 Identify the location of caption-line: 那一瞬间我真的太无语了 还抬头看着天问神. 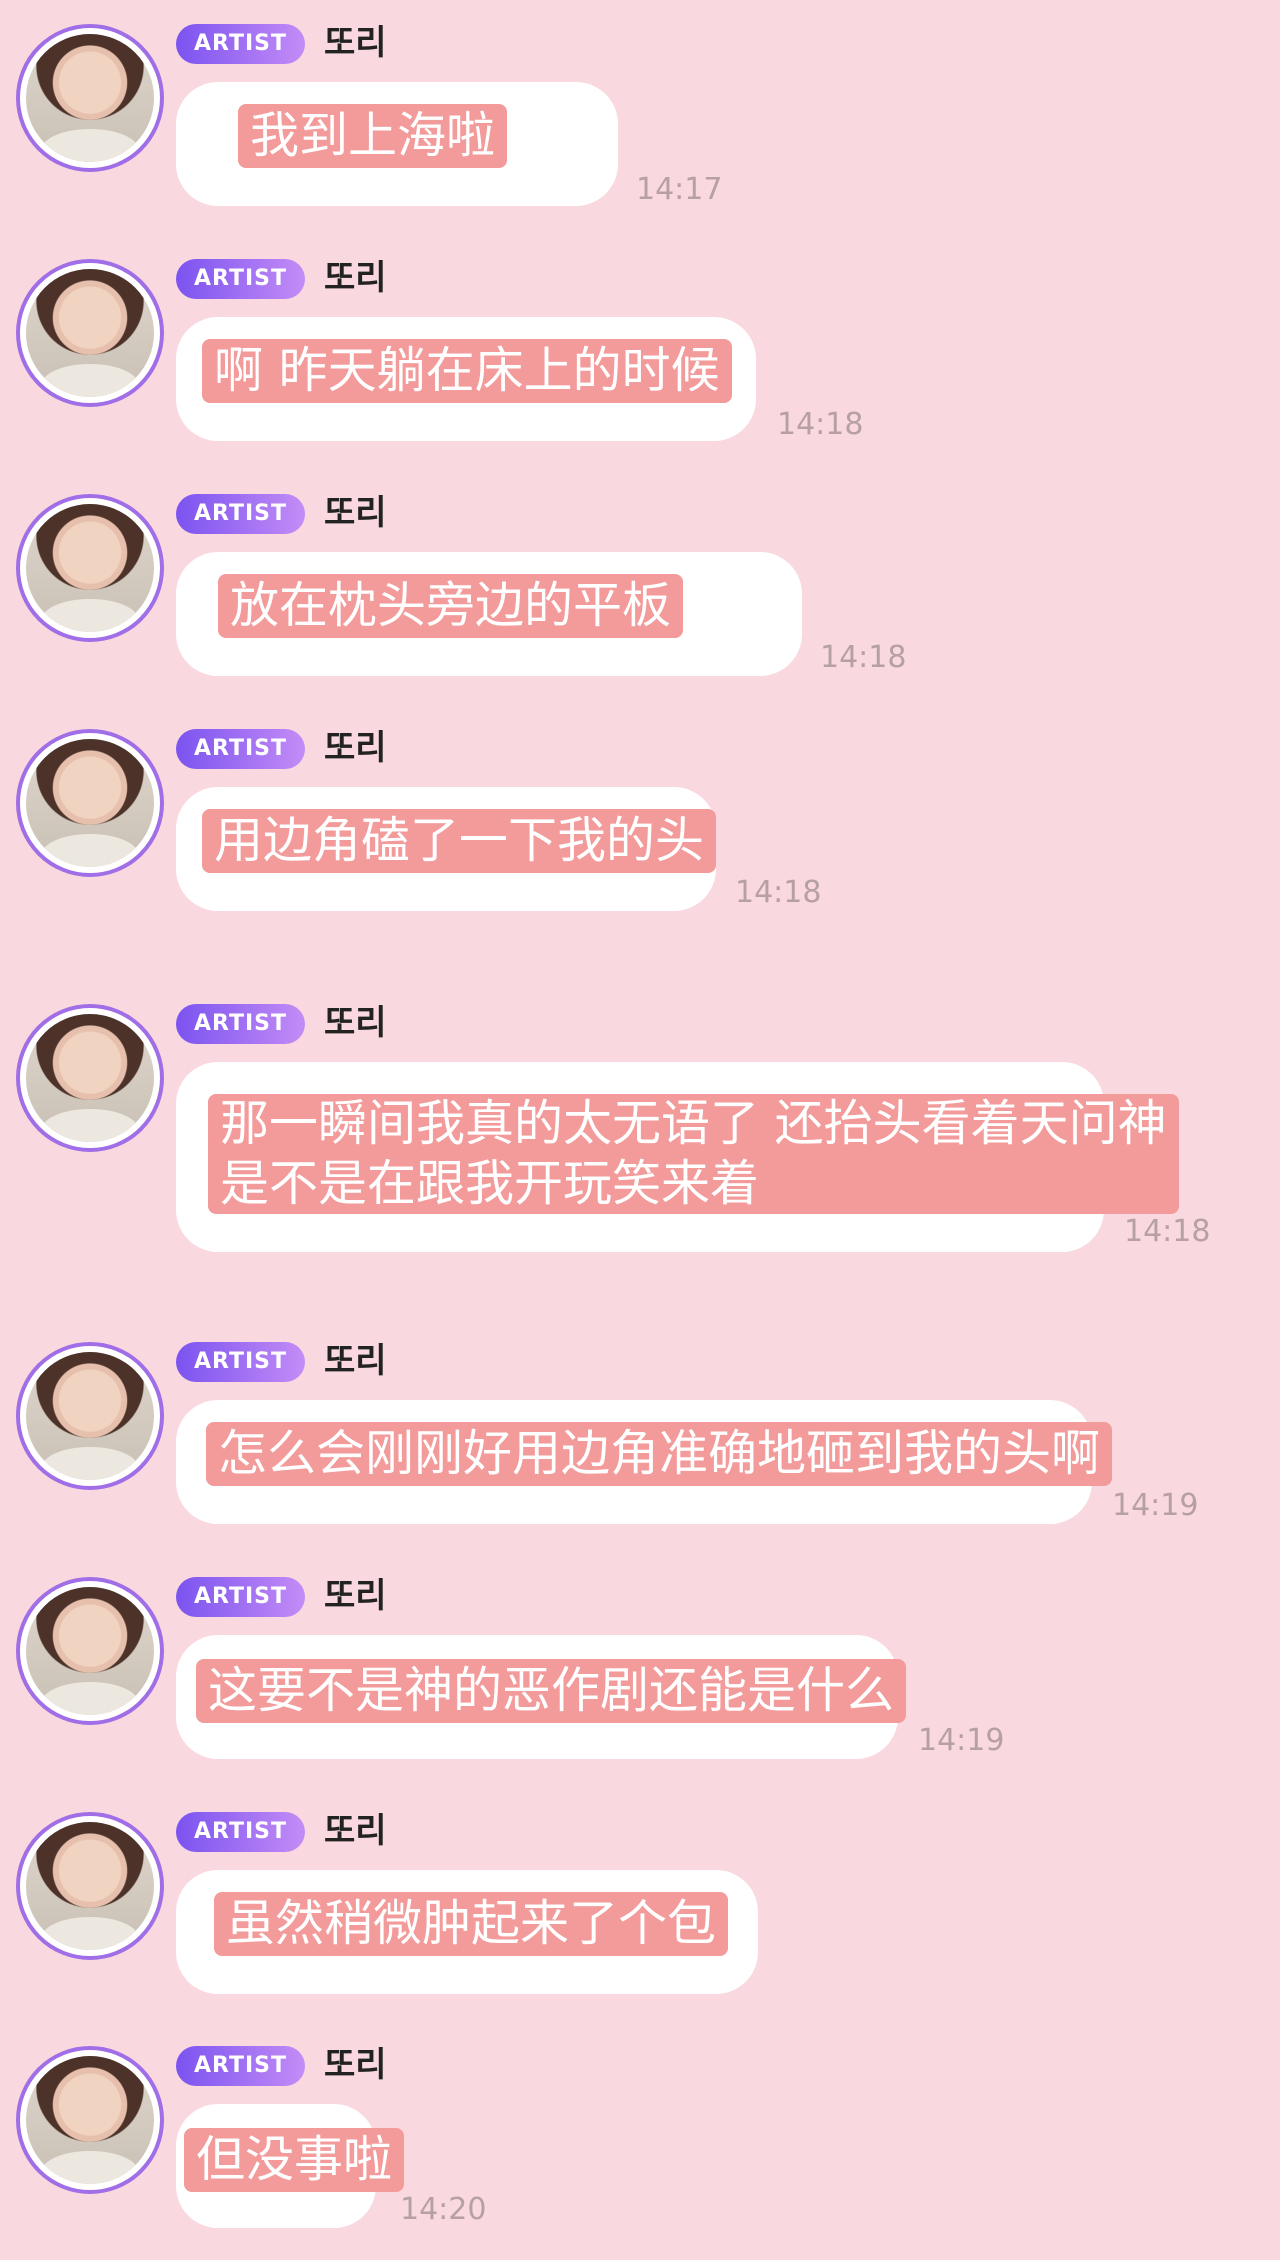
(693, 1123).